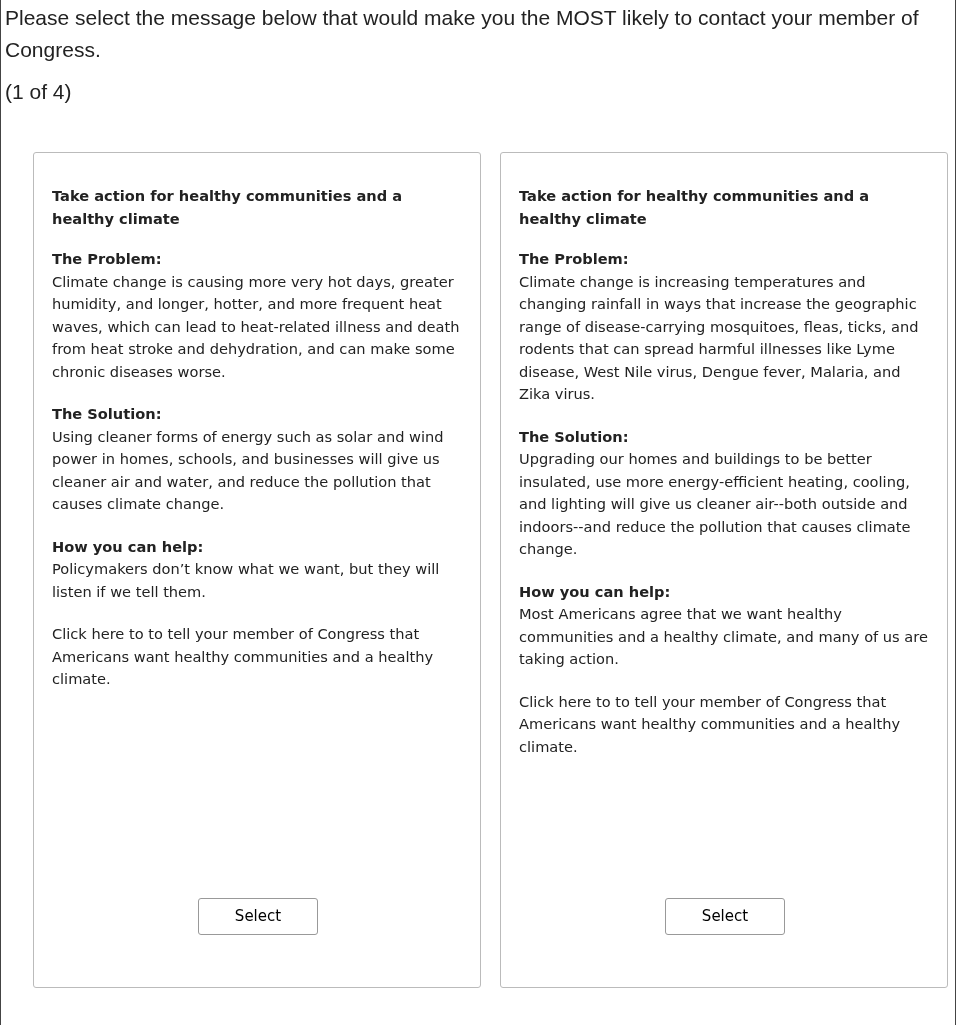 The height and width of the screenshot is (1025, 956). What do you see at coordinates (462, 34) in the screenshot?
I see `question-text: Please select the message below that would make you the MOST likely to contact your member of Congress.` at bounding box center [462, 34].